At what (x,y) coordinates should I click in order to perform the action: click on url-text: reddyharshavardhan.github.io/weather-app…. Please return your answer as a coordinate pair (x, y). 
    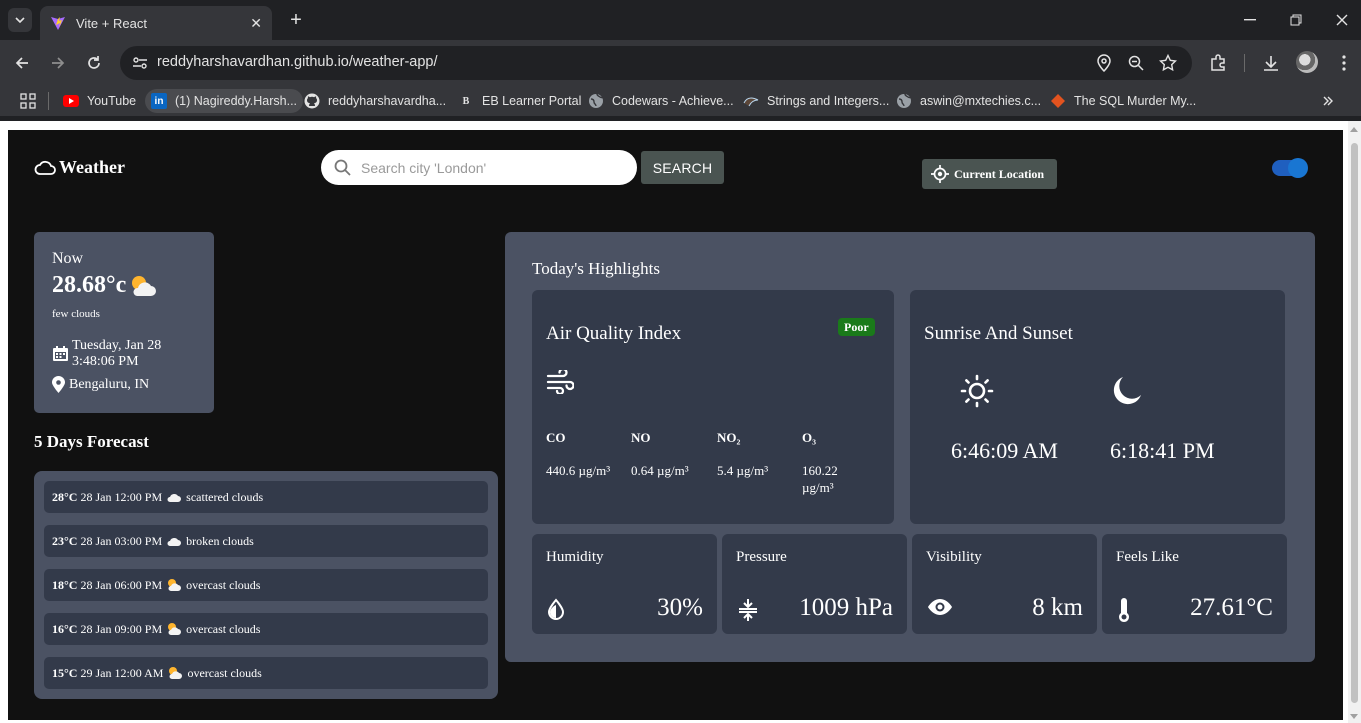
    Looking at the image, I should click on (297, 62).